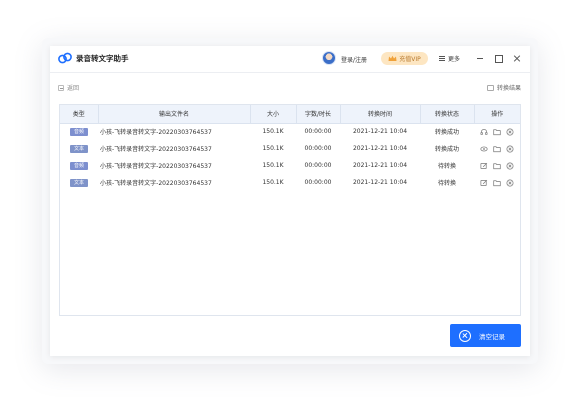  I want to click on back-icon, so click(61, 87).